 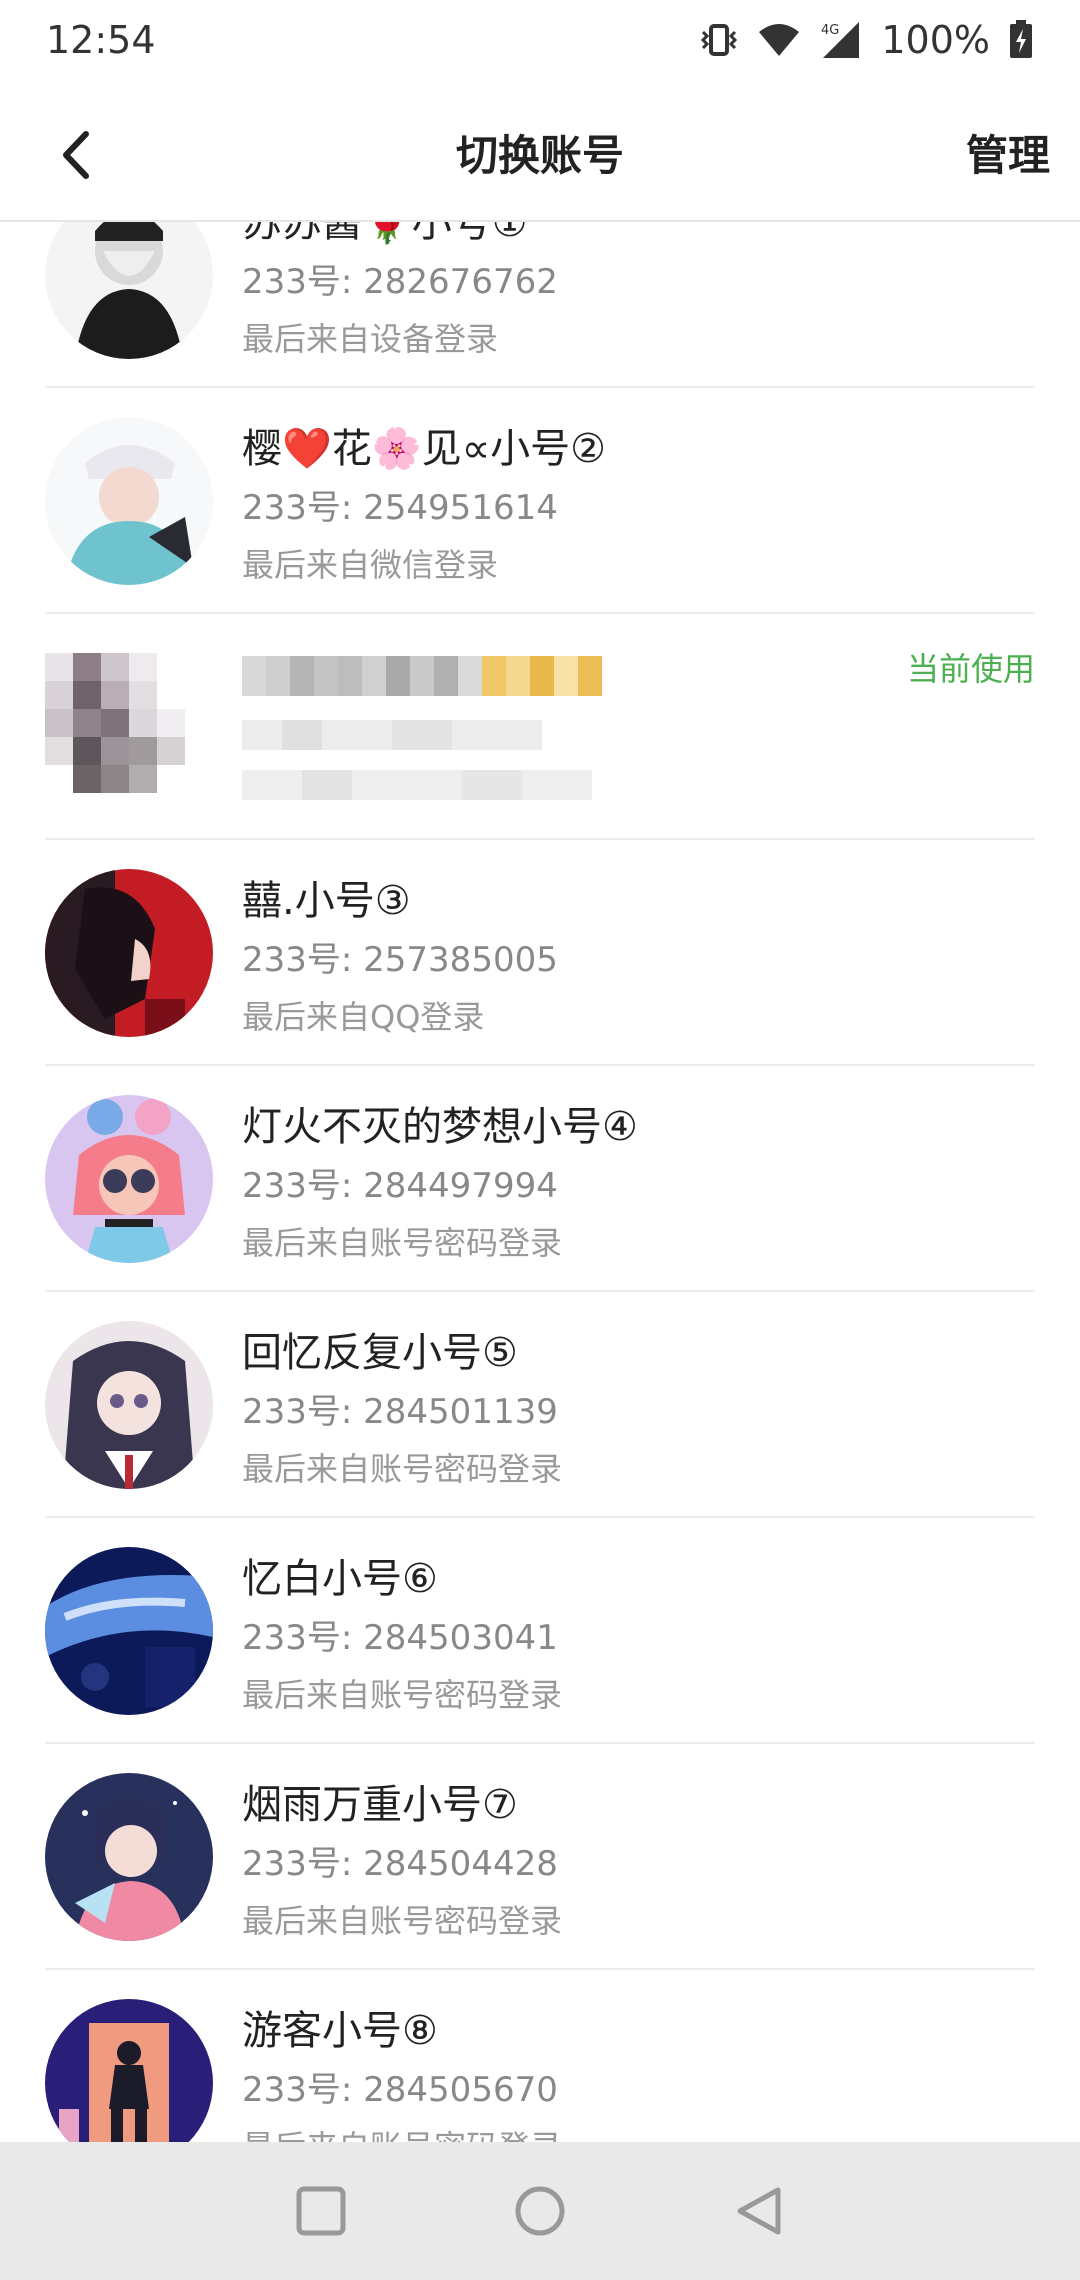 I want to click on account-uid: 233号: 254951614, so click(x=400, y=508).